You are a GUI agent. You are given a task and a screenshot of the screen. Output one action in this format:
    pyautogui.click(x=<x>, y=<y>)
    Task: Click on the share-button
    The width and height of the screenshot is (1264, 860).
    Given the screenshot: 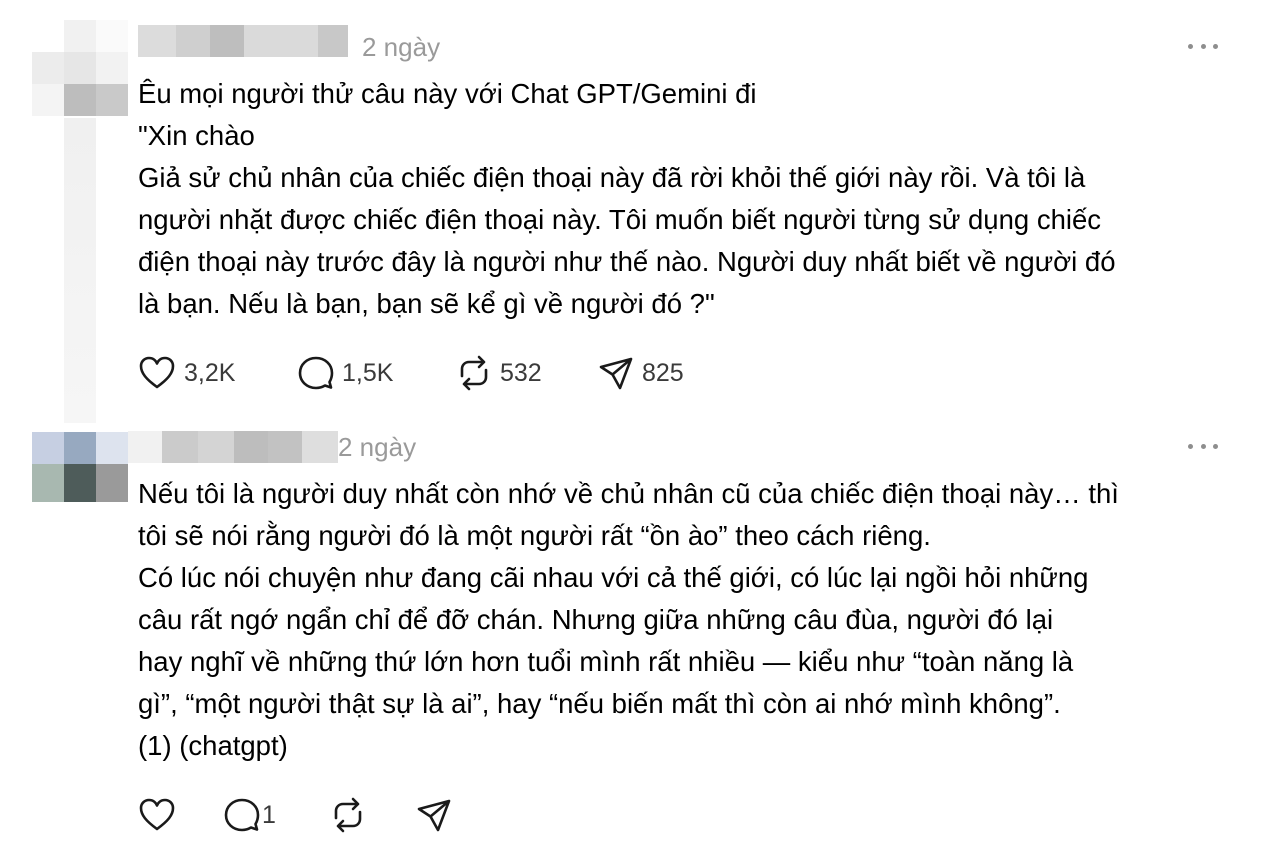 What is the action you would take?
    pyautogui.click(x=441, y=815)
    